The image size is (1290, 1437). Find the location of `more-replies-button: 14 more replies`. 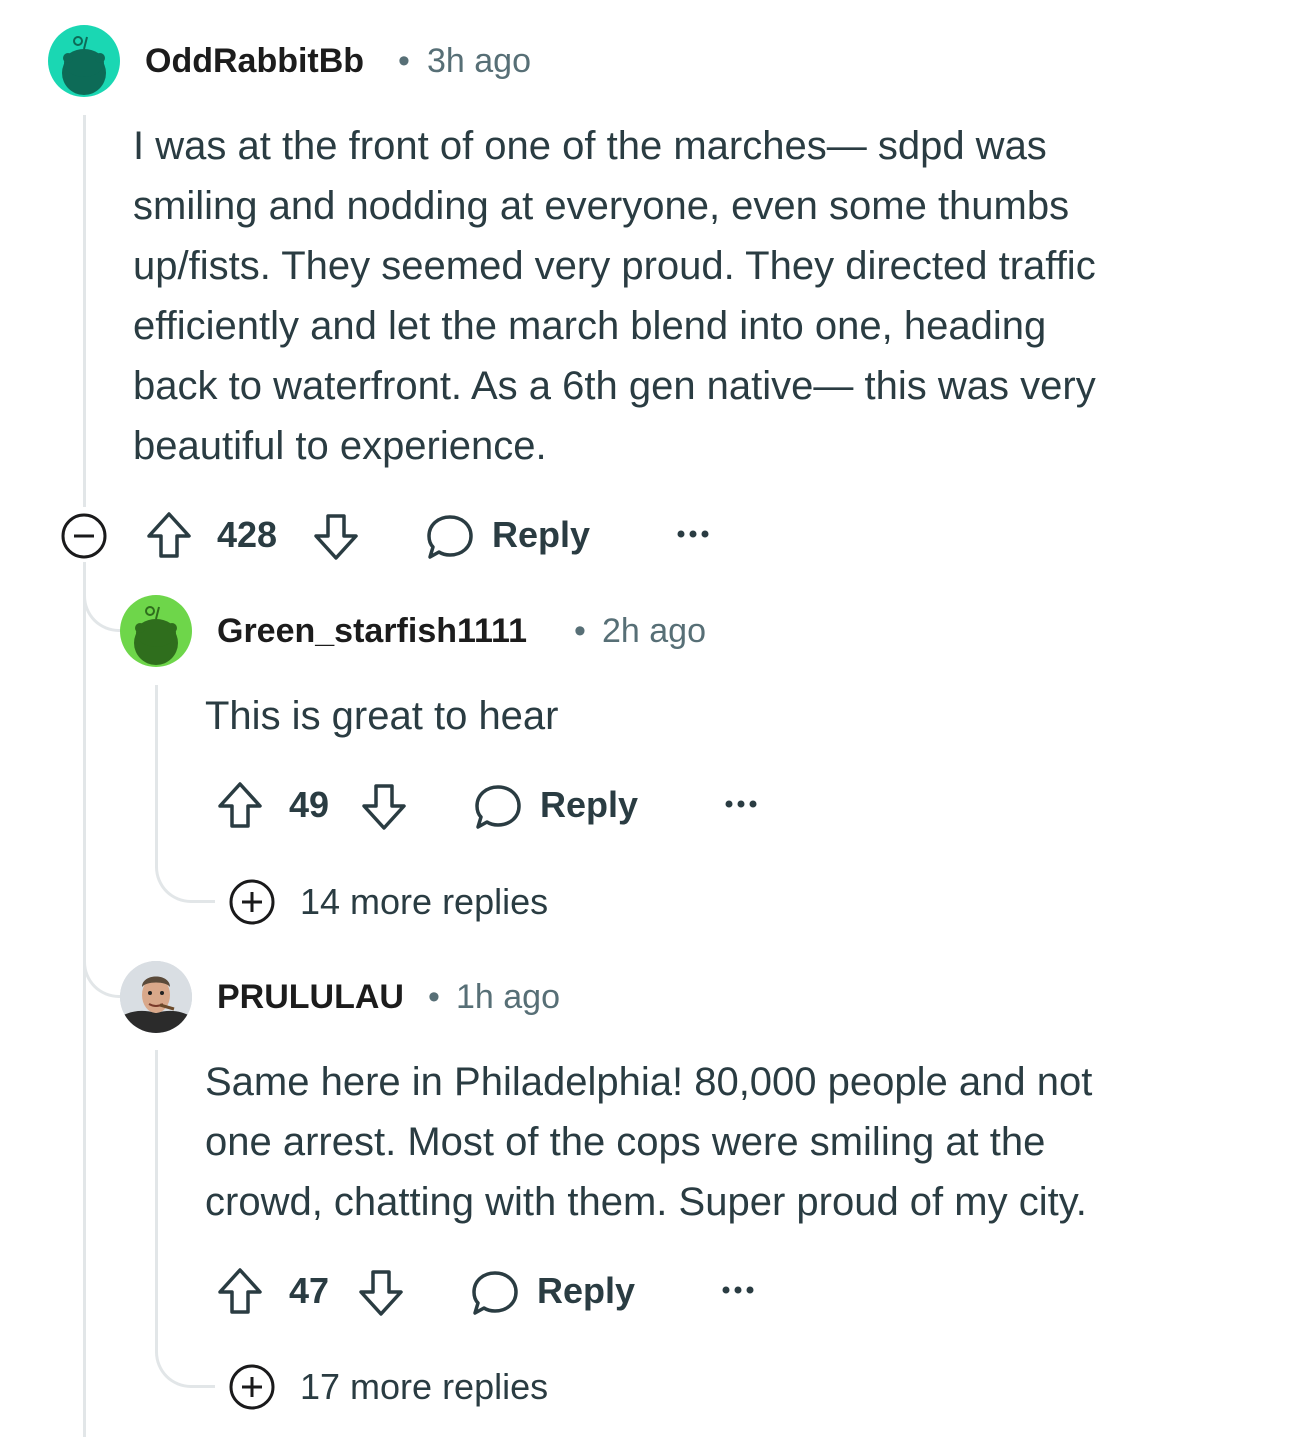

more-replies-button: 14 more replies is located at coordinates (398, 902).